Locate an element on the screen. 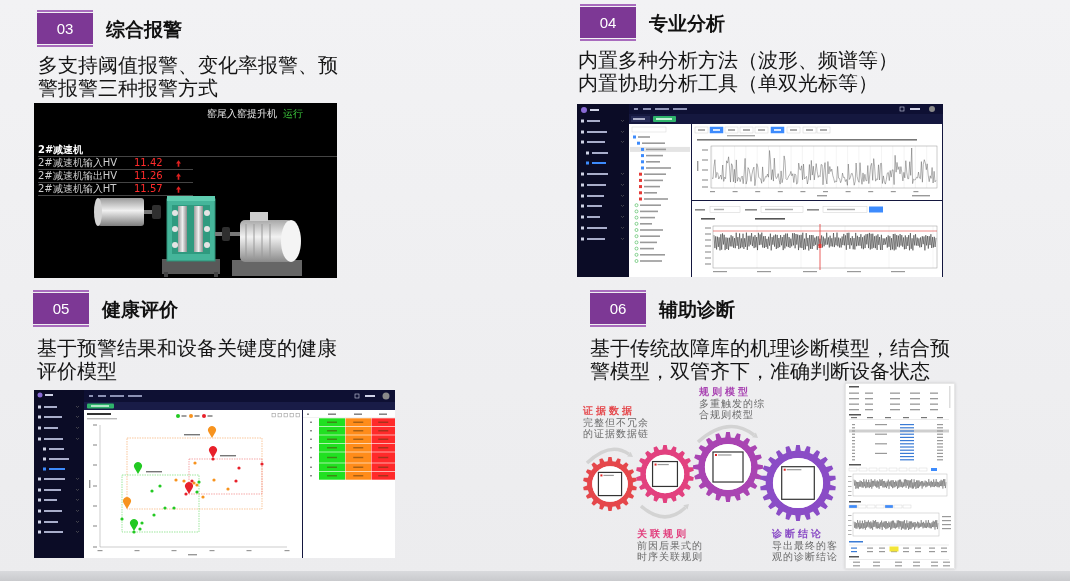  group-label: 2#减速机 is located at coordinates (61, 149).